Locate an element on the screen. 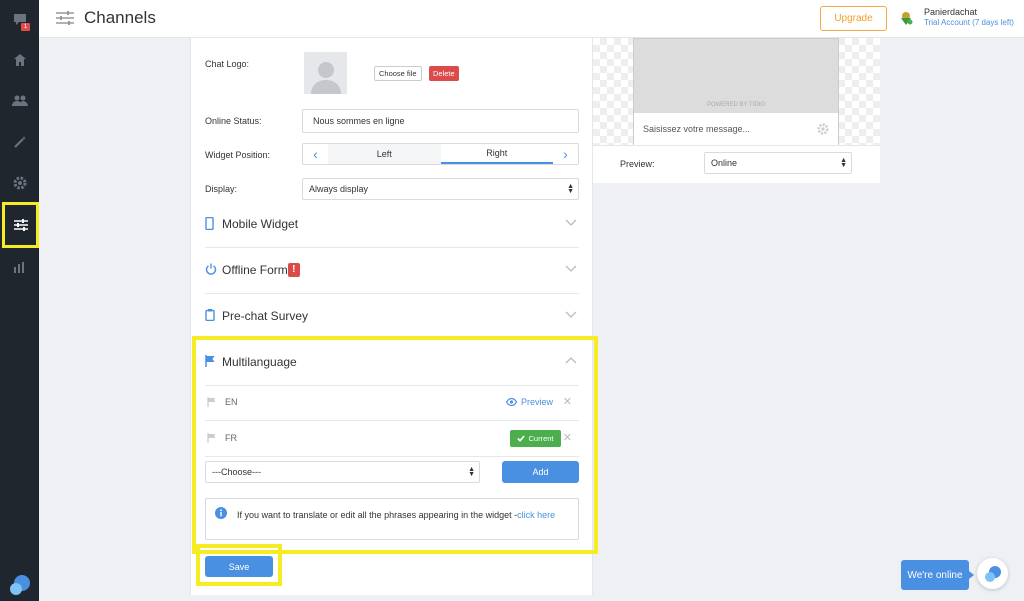 Image resolution: width=1024 pixels, height=601 pixels. chat-bubble-icon is located at coordinates (992, 573).